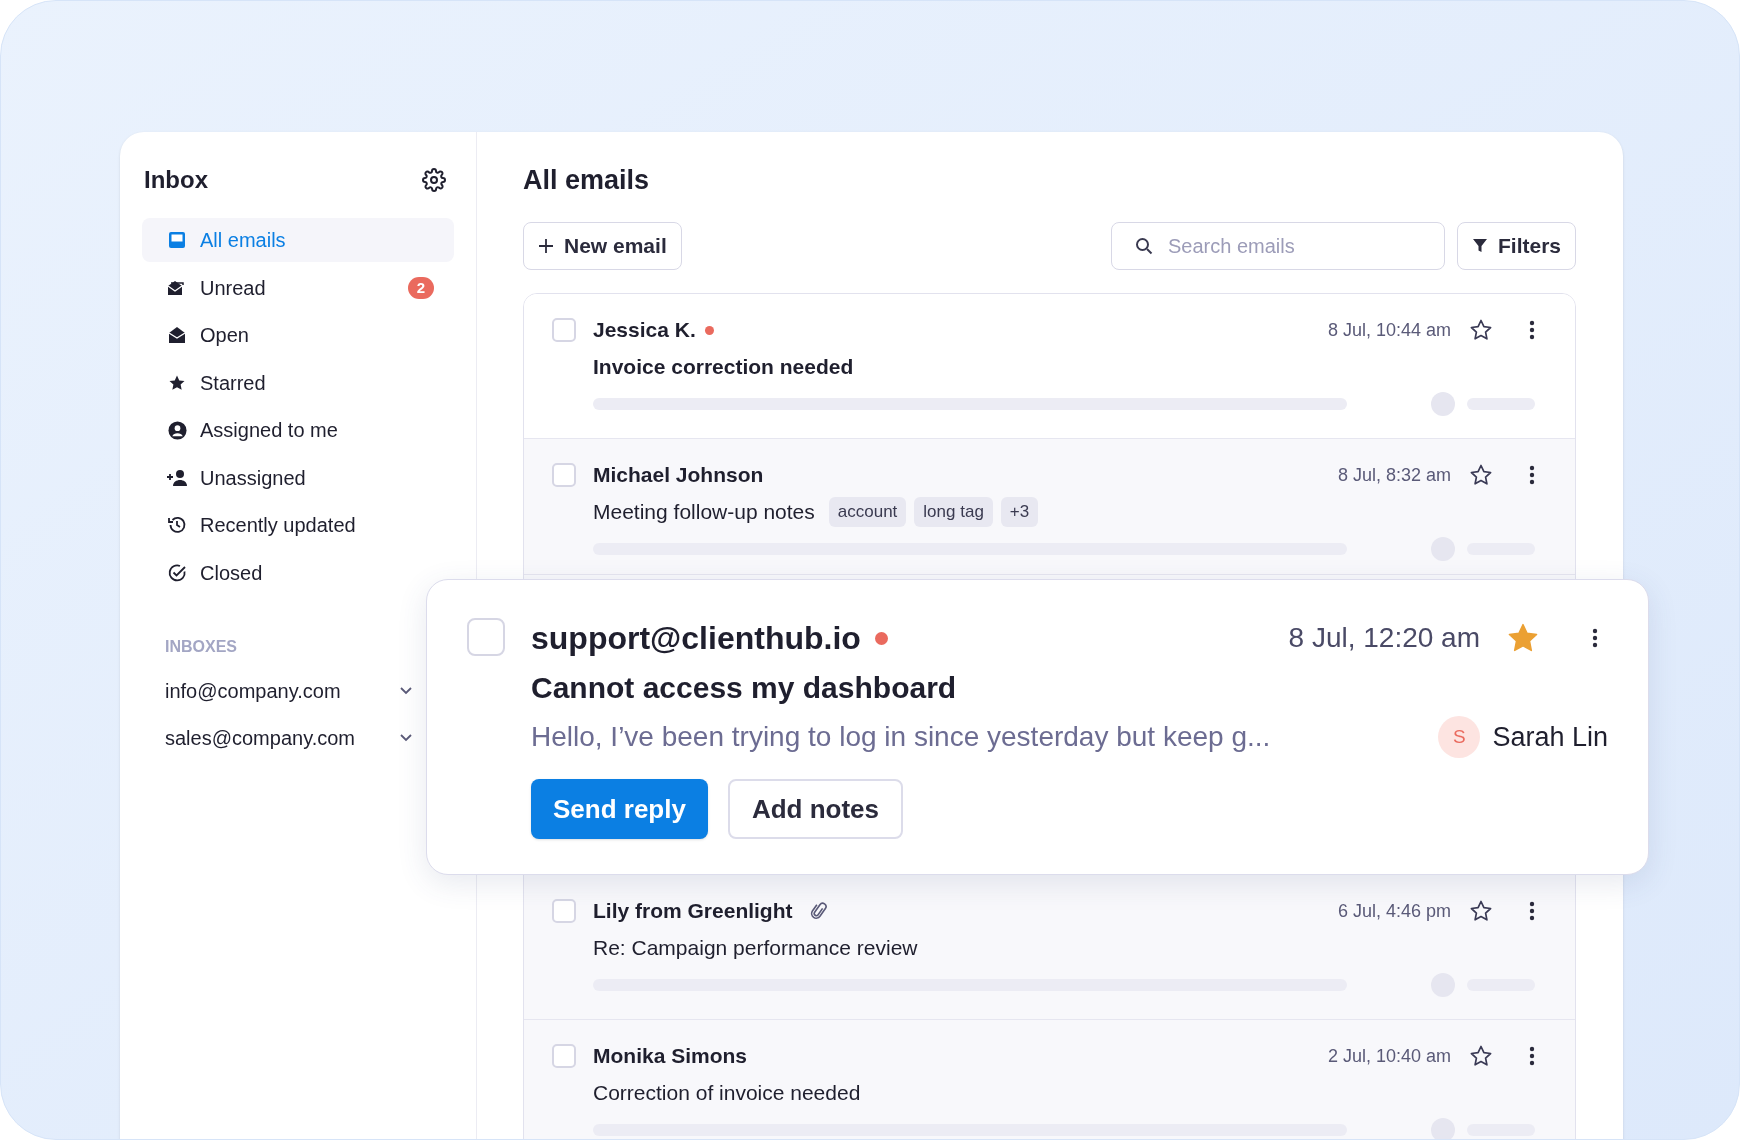 This screenshot has width=1740, height=1140. I want to click on email-row: Monika Simons 2 Jul, 10:40 am Correction of invoice needed, so click(1049, 1079).